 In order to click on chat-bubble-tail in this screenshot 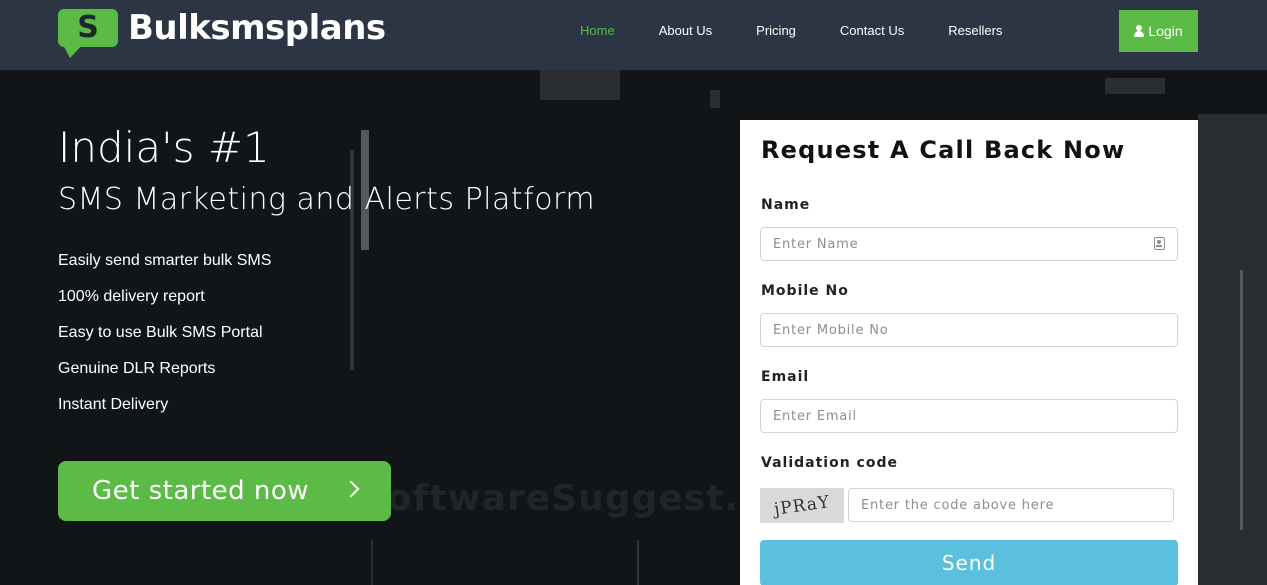, I will do `click(73, 50)`.